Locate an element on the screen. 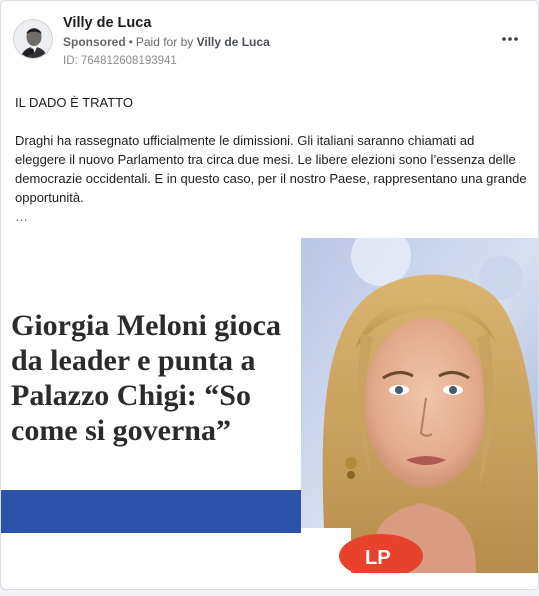 Image resolution: width=539 pixels, height=596 pixels. page-name: Villy de Luca is located at coordinates (107, 23).